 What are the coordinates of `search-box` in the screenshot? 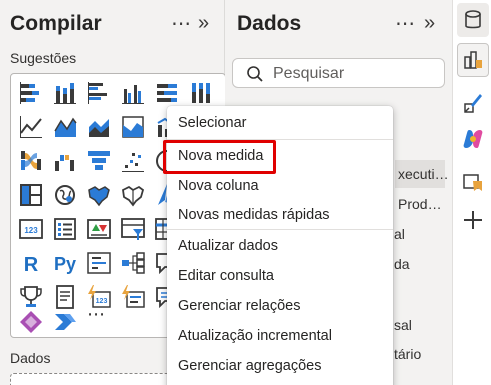 It's located at (338, 73).